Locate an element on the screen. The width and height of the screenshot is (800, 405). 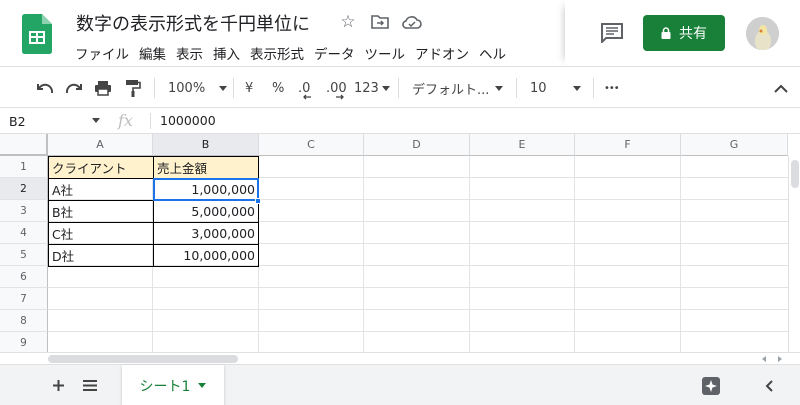
row-header-3: 3 is located at coordinates (24, 211).